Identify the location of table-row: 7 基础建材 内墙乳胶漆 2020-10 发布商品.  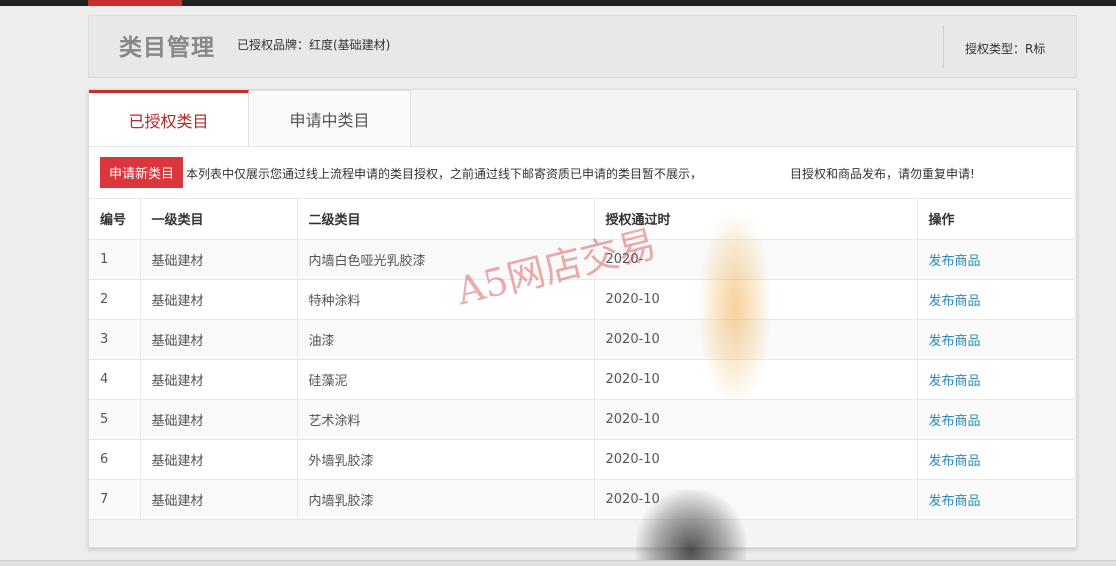
(581, 499).